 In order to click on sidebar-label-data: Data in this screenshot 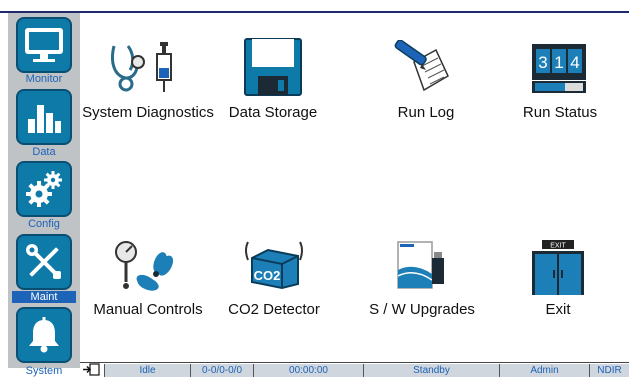, I will do `click(44, 152)`.